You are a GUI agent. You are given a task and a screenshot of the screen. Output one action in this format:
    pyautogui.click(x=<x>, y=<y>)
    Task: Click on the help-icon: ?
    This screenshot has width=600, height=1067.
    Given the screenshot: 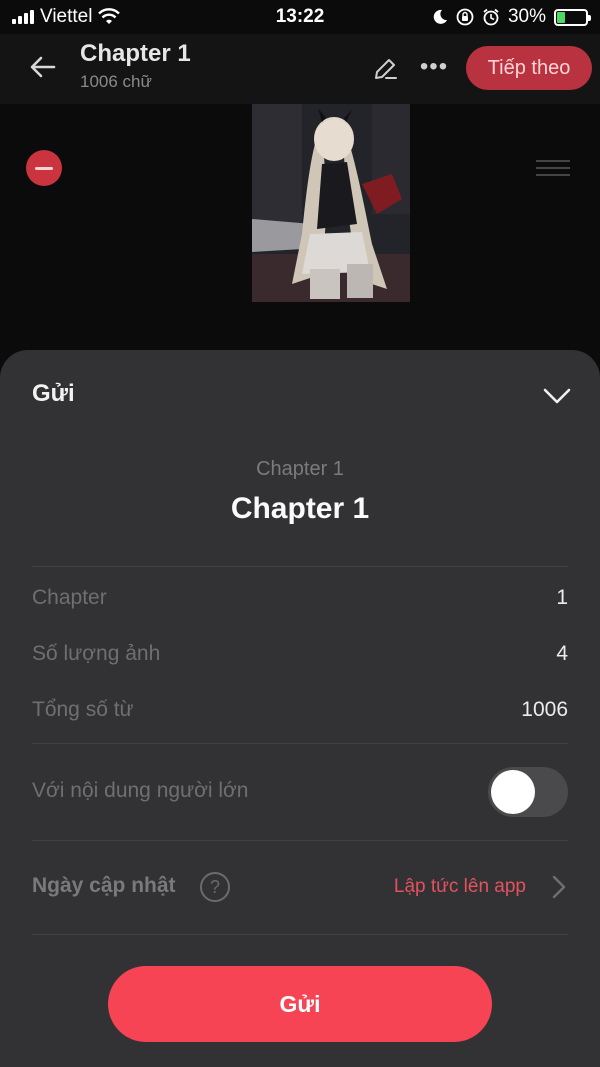 What is the action you would take?
    pyautogui.click(x=215, y=887)
    